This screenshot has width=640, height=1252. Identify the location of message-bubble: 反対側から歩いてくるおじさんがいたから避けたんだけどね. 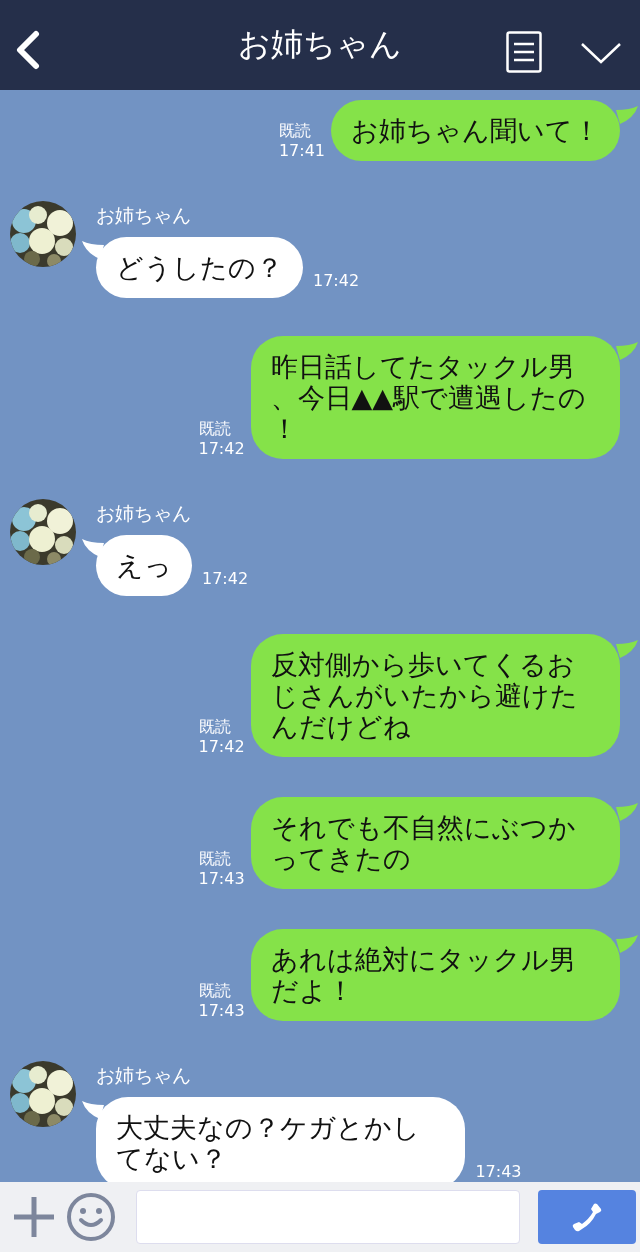
(435, 695).